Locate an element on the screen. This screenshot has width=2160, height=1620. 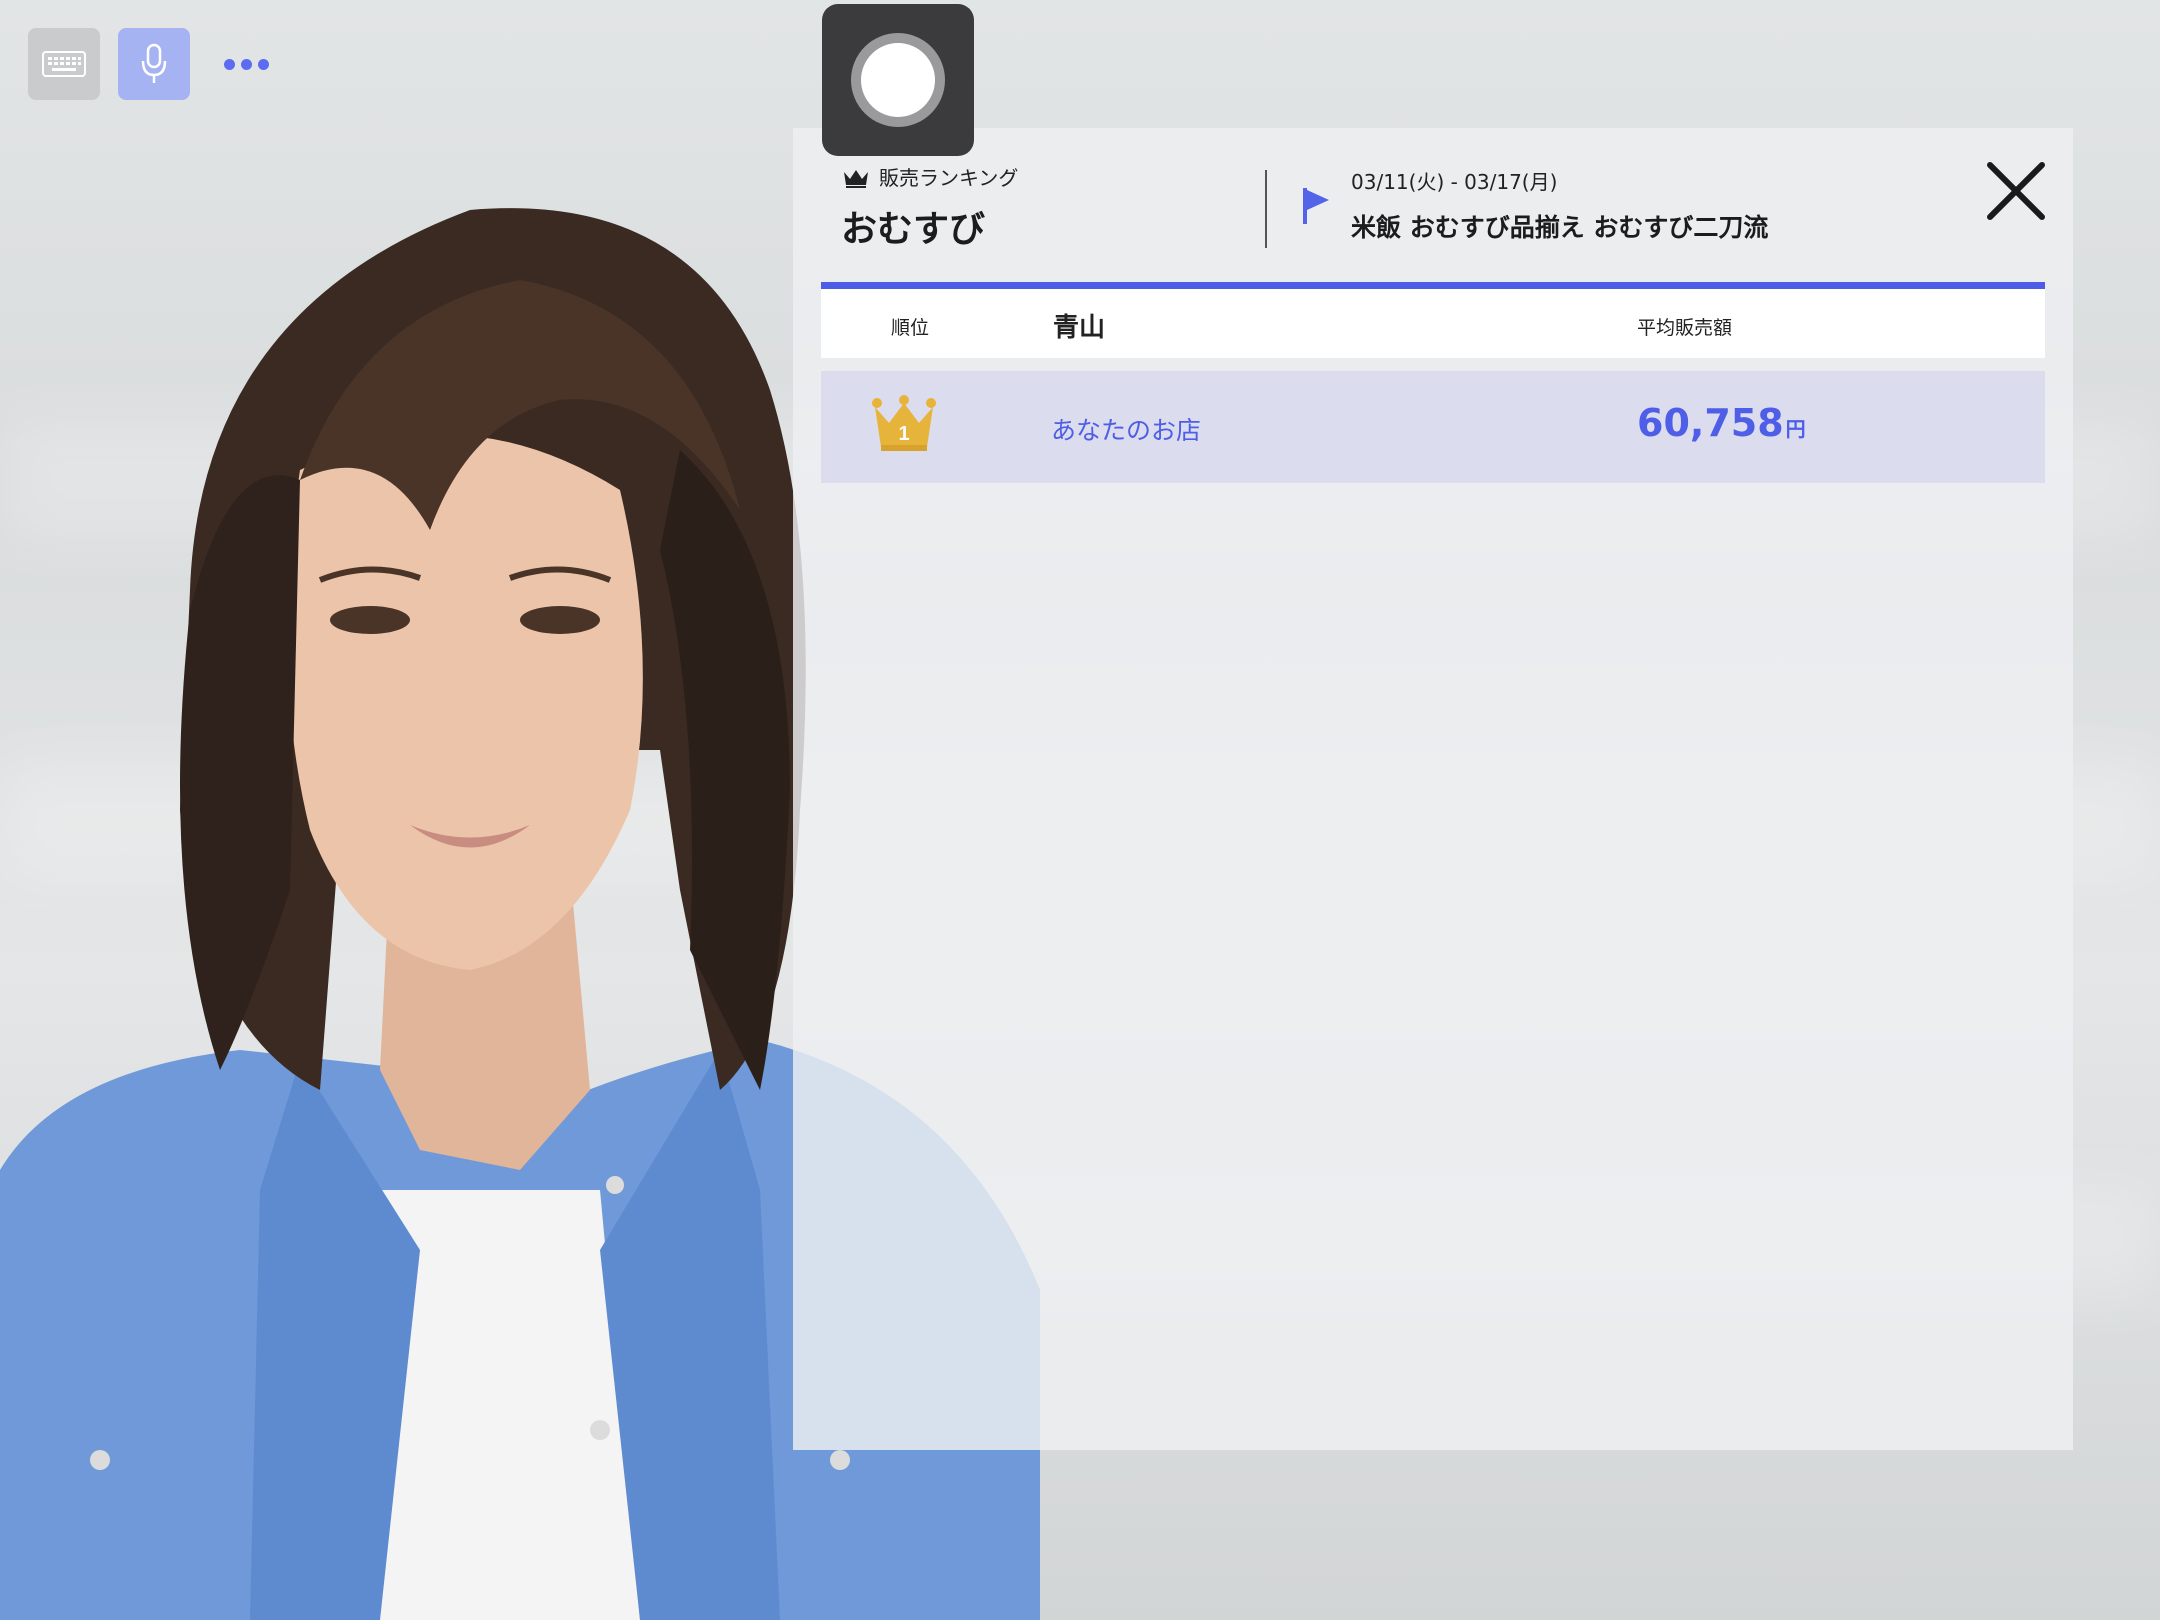
column-avg-sales: 平均販売額 is located at coordinates (1685, 328).